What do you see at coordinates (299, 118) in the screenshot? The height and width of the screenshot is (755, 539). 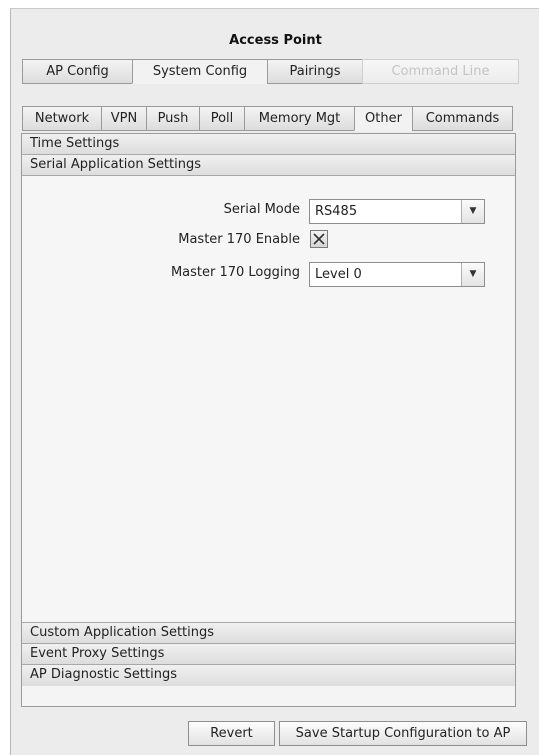 I see `tab-memory-mgt: Memory Mgt` at bounding box center [299, 118].